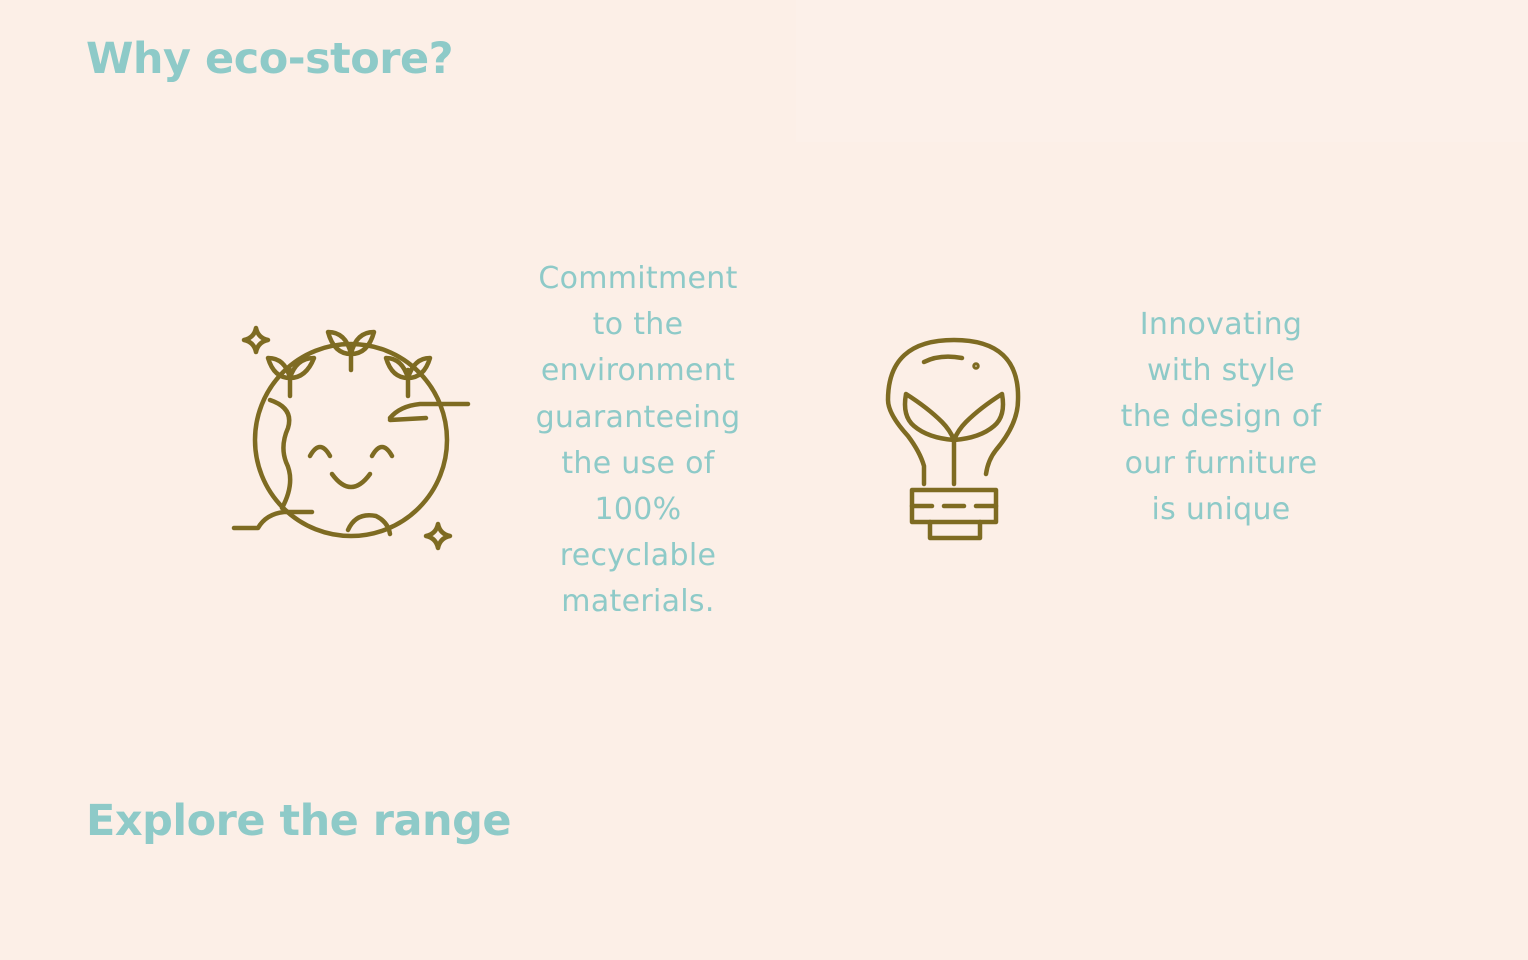  I want to click on lightbulb-sprout-icon, so click(954, 439).